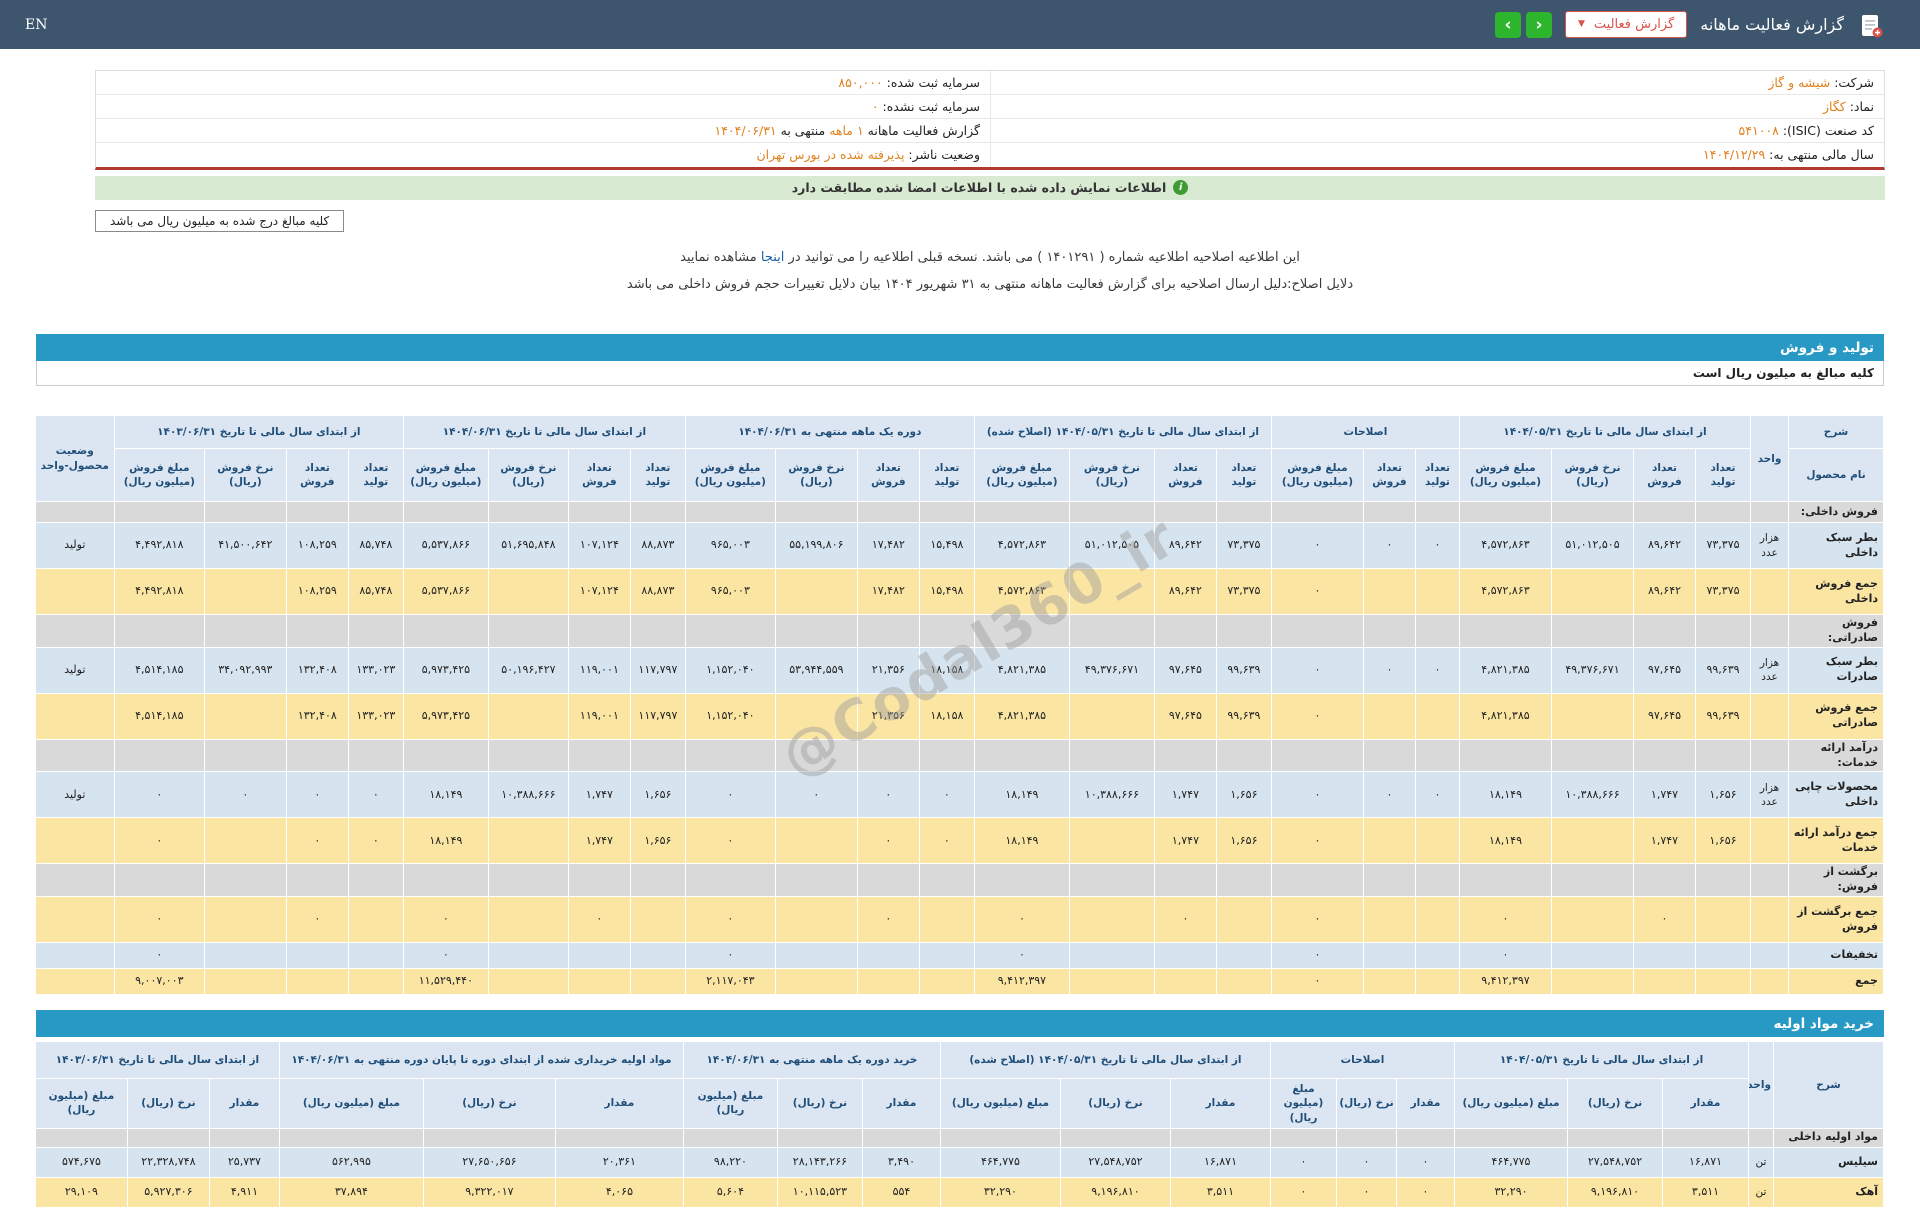 This screenshot has width=1920, height=1208. Describe the element at coordinates (1592, 670) in the screenshot. I see `value-cell: ۴۹,۳۷۶,۶۷۱` at that location.